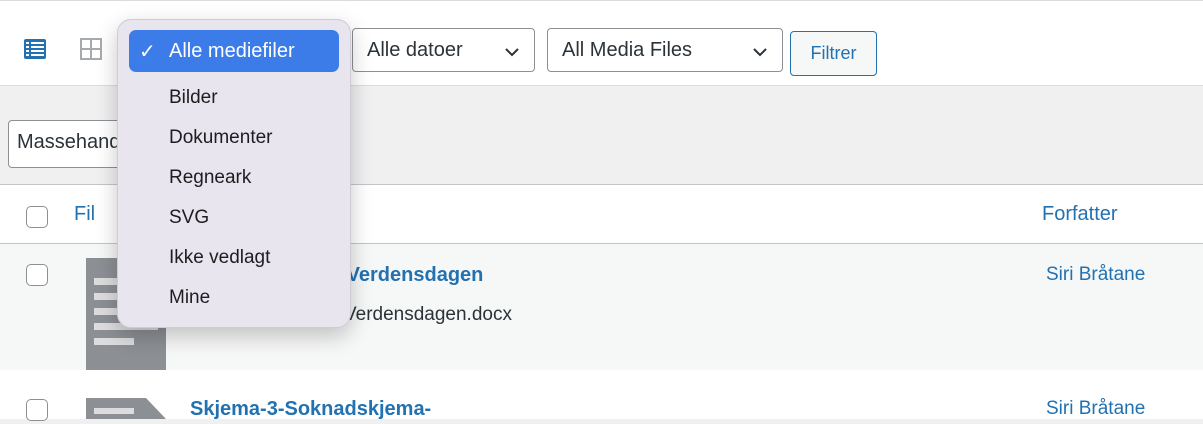 This screenshot has width=1203, height=424. I want to click on grid-view-icon, so click(91, 49).